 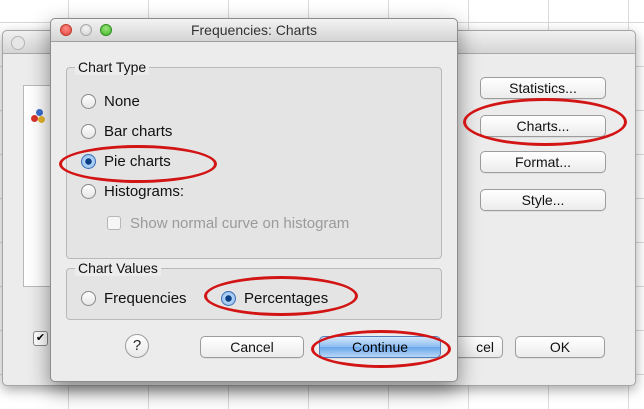 I want to click on dialog-titlebar: Frequencies: Charts, so click(x=254, y=30).